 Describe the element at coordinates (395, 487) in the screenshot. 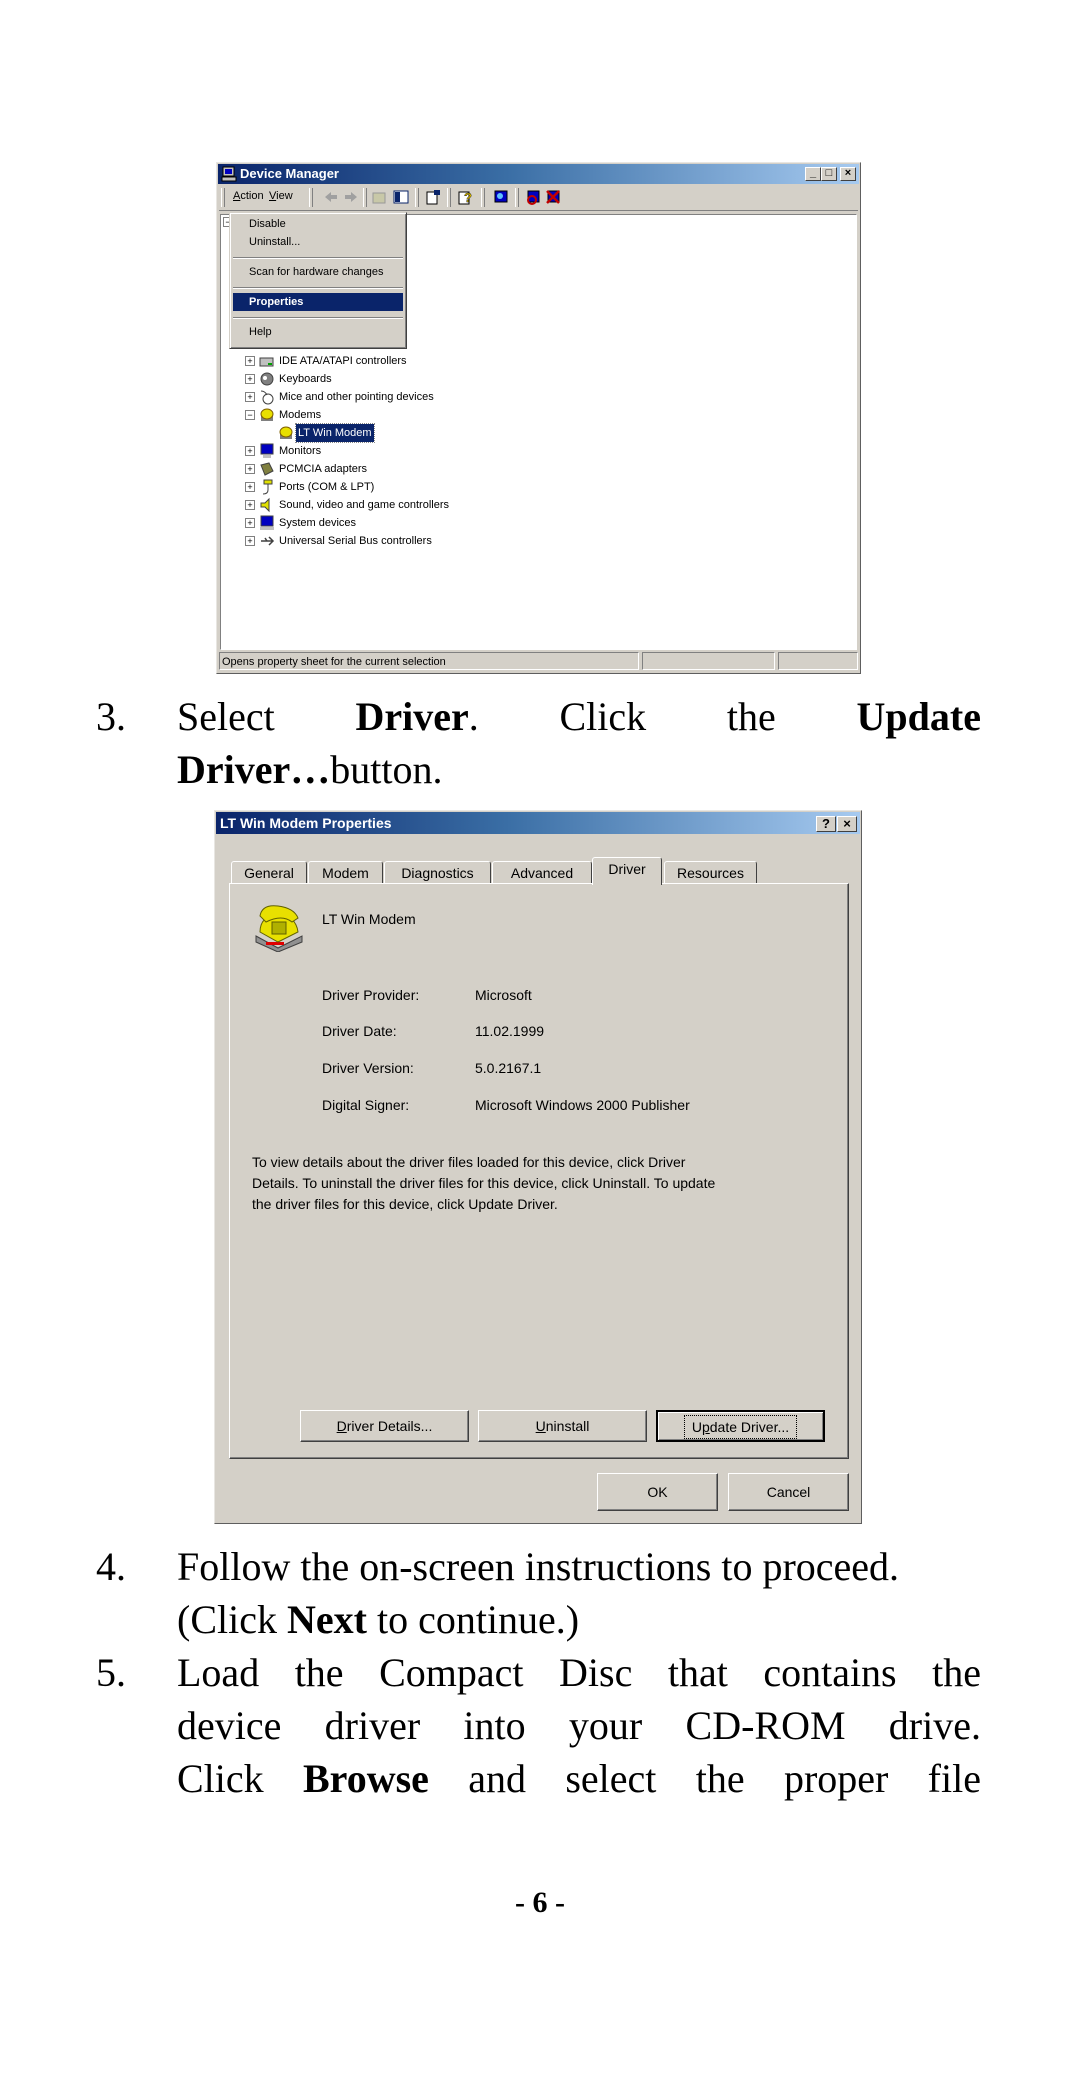

I see `tree-item: + Ports (COM & LPT)` at that location.